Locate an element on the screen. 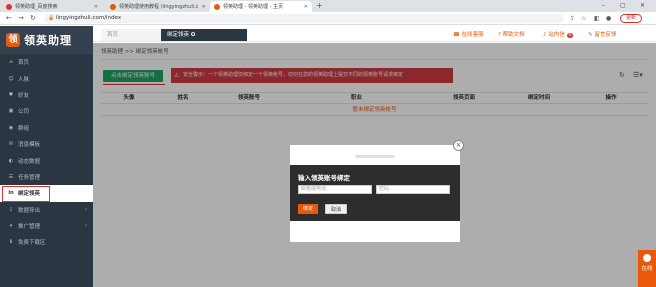  password-placeholder: 密码 is located at coordinates (384, 189).